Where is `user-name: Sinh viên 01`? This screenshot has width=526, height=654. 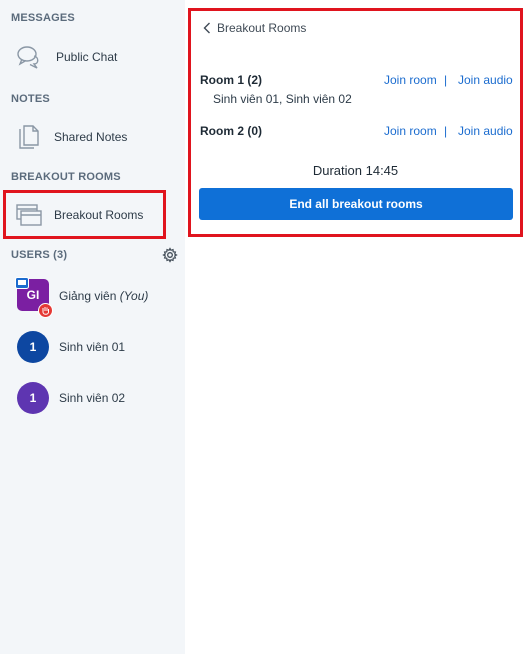
user-name: Sinh viên 01 is located at coordinates (92, 347).